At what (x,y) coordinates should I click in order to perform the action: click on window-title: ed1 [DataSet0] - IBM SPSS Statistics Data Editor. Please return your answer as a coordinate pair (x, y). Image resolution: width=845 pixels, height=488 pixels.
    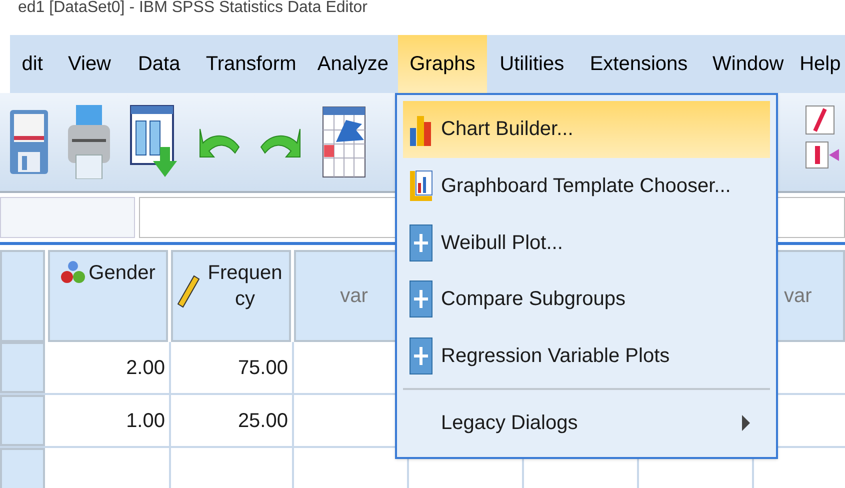
    Looking at the image, I should click on (193, 8).